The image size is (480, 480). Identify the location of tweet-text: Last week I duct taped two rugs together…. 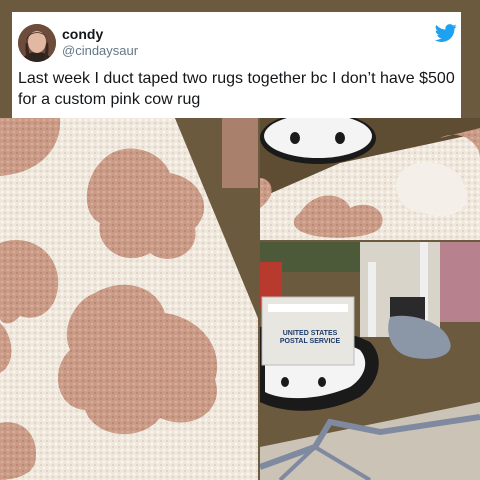
(236, 89).